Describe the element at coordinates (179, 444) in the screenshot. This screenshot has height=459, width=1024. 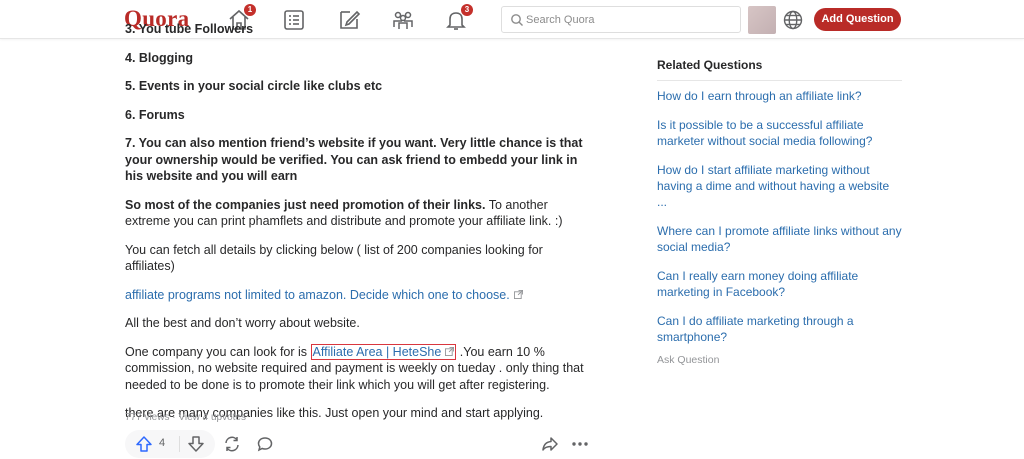
I see `vote-divider` at that location.